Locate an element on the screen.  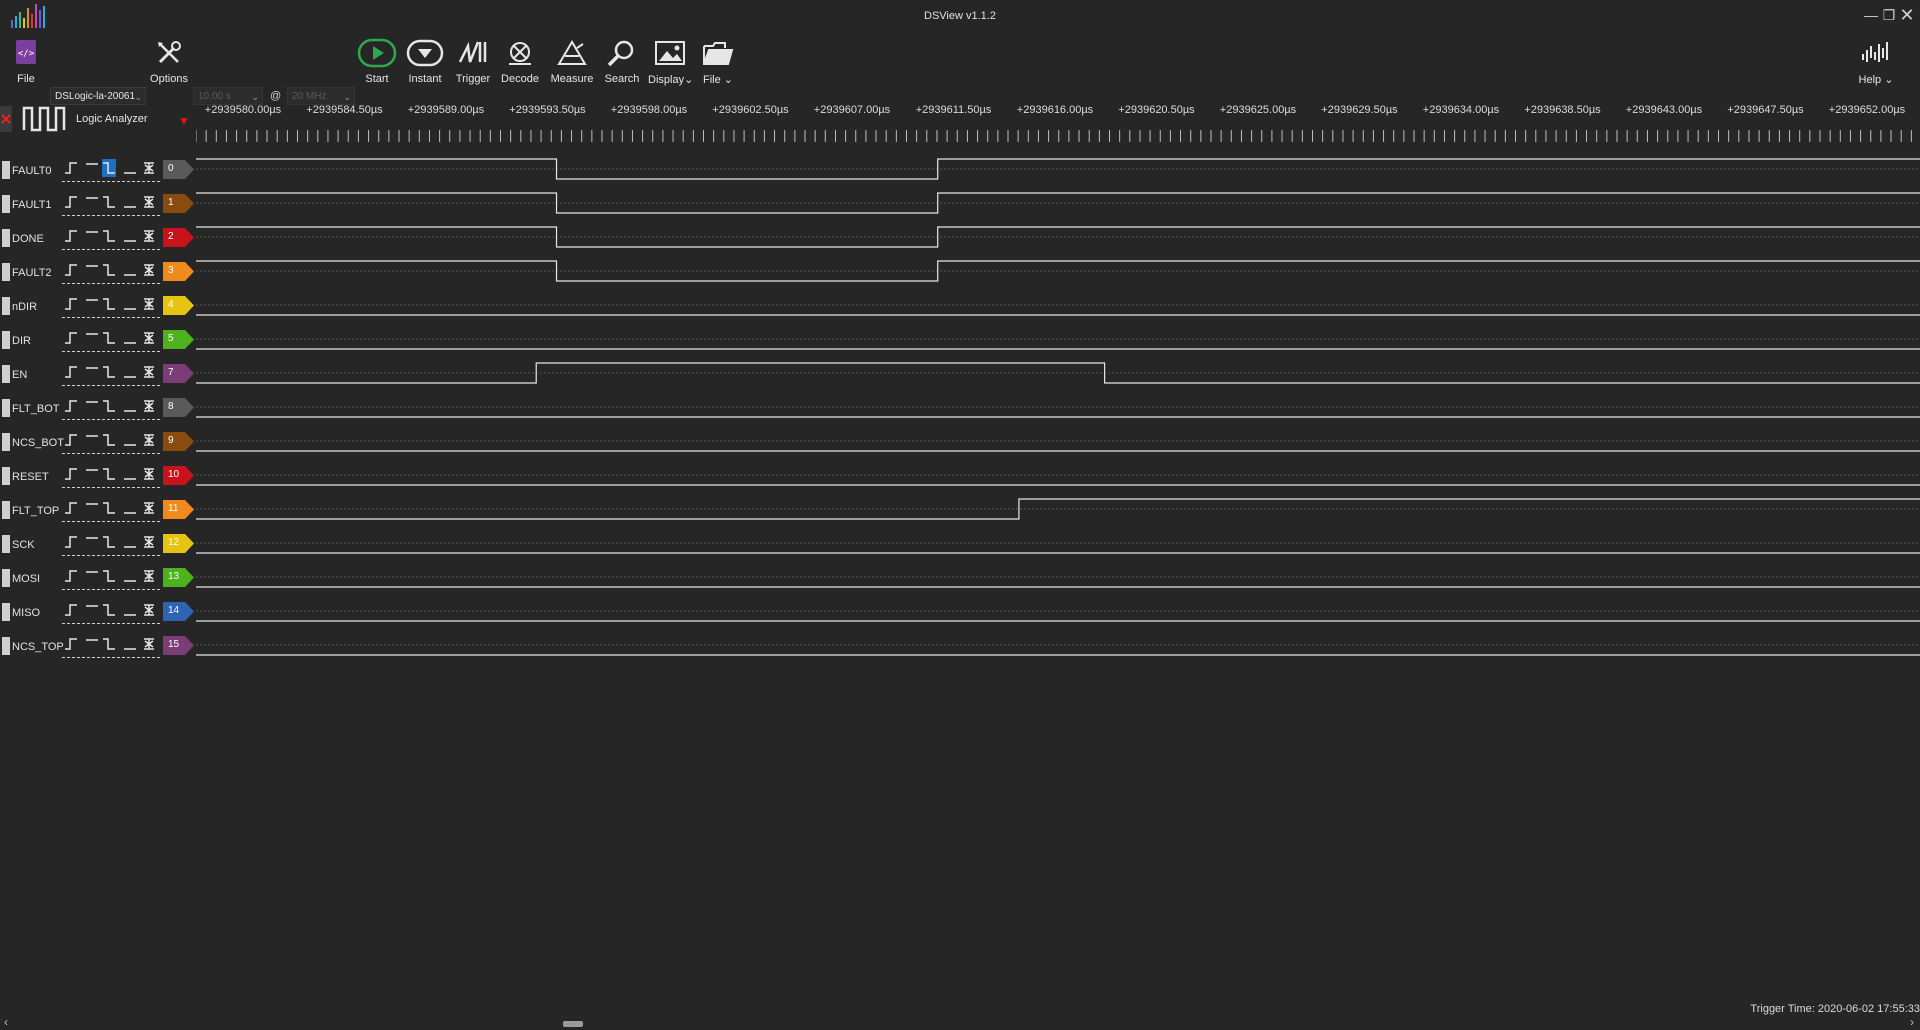
channel-index-badge: 12 is located at coordinates (178, 543).